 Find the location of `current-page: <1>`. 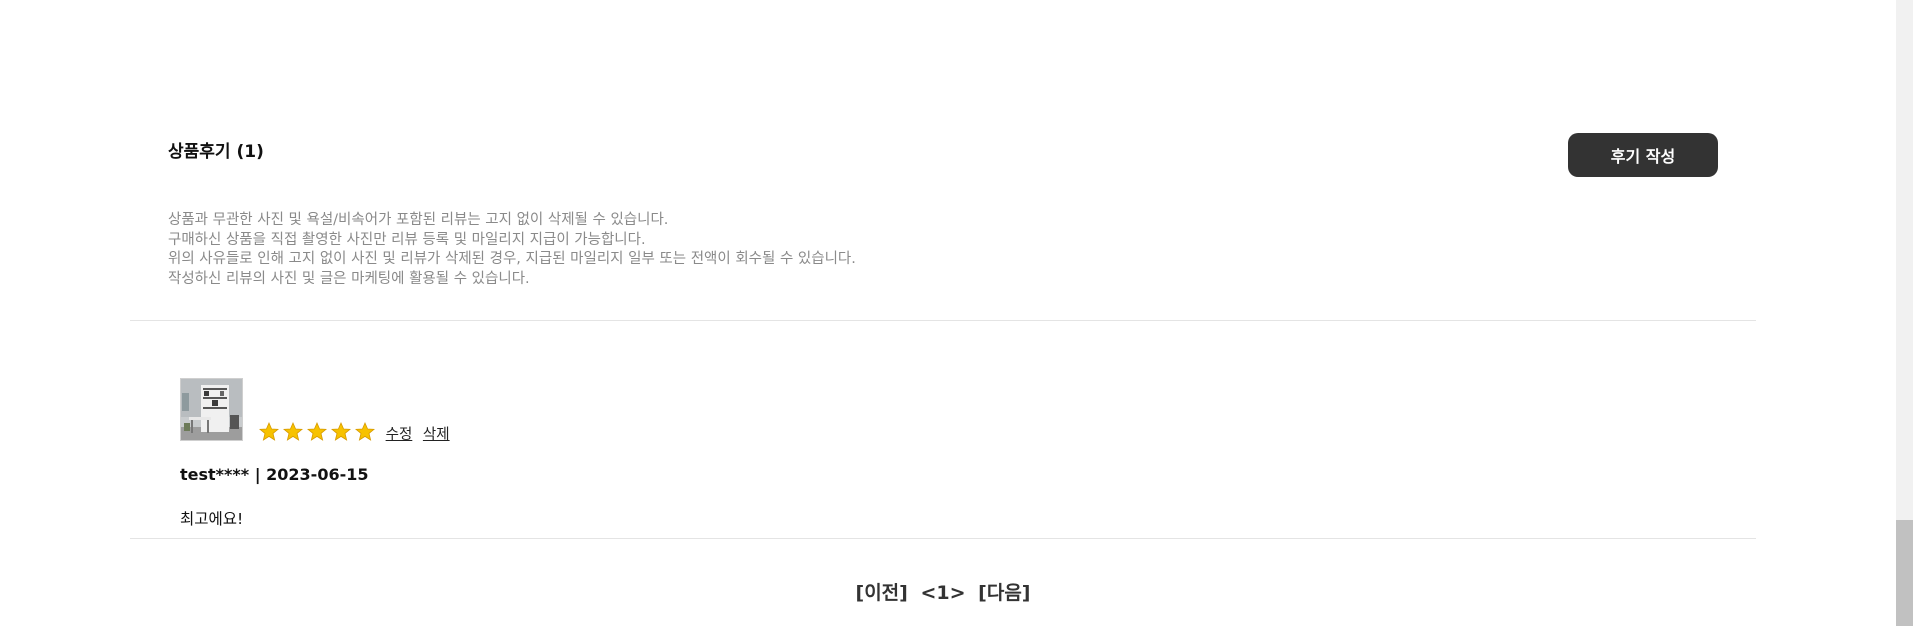

current-page: <1> is located at coordinates (942, 593).